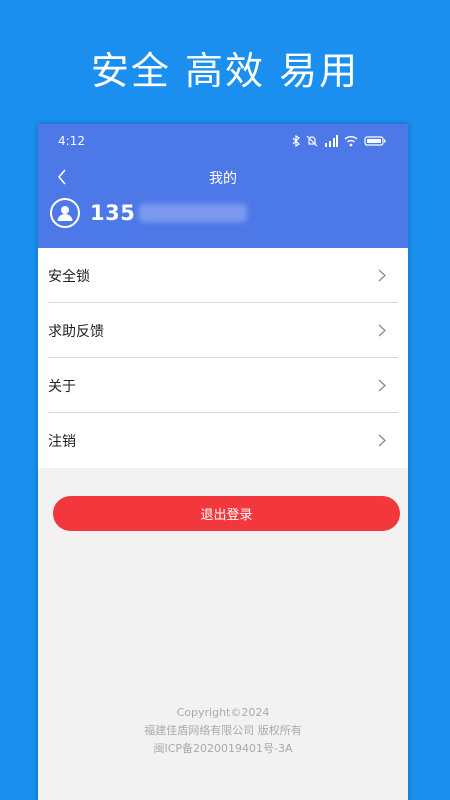  I want to click on status-bar: 4:12, so click(223, 141).